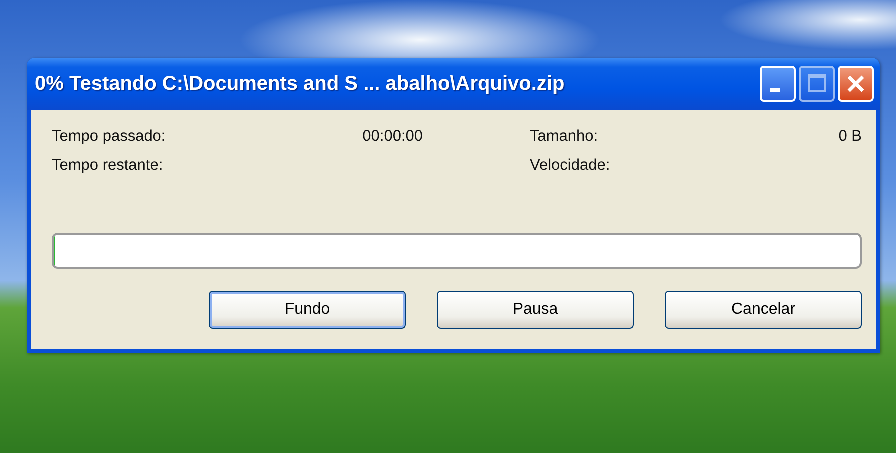 The image size is (896, 453). What do you see at coordinates (763, 310) in the screenshot?
I see `dialog-button: Cancelar` at bounding box center [763, 310].